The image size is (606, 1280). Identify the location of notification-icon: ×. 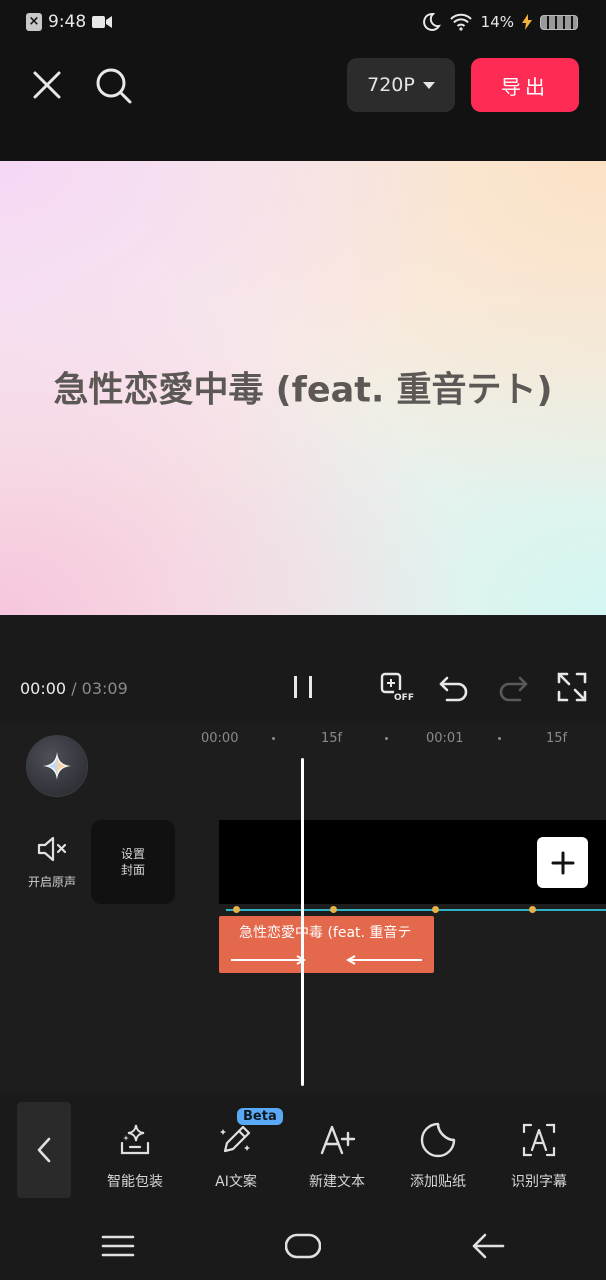
(34, 22).